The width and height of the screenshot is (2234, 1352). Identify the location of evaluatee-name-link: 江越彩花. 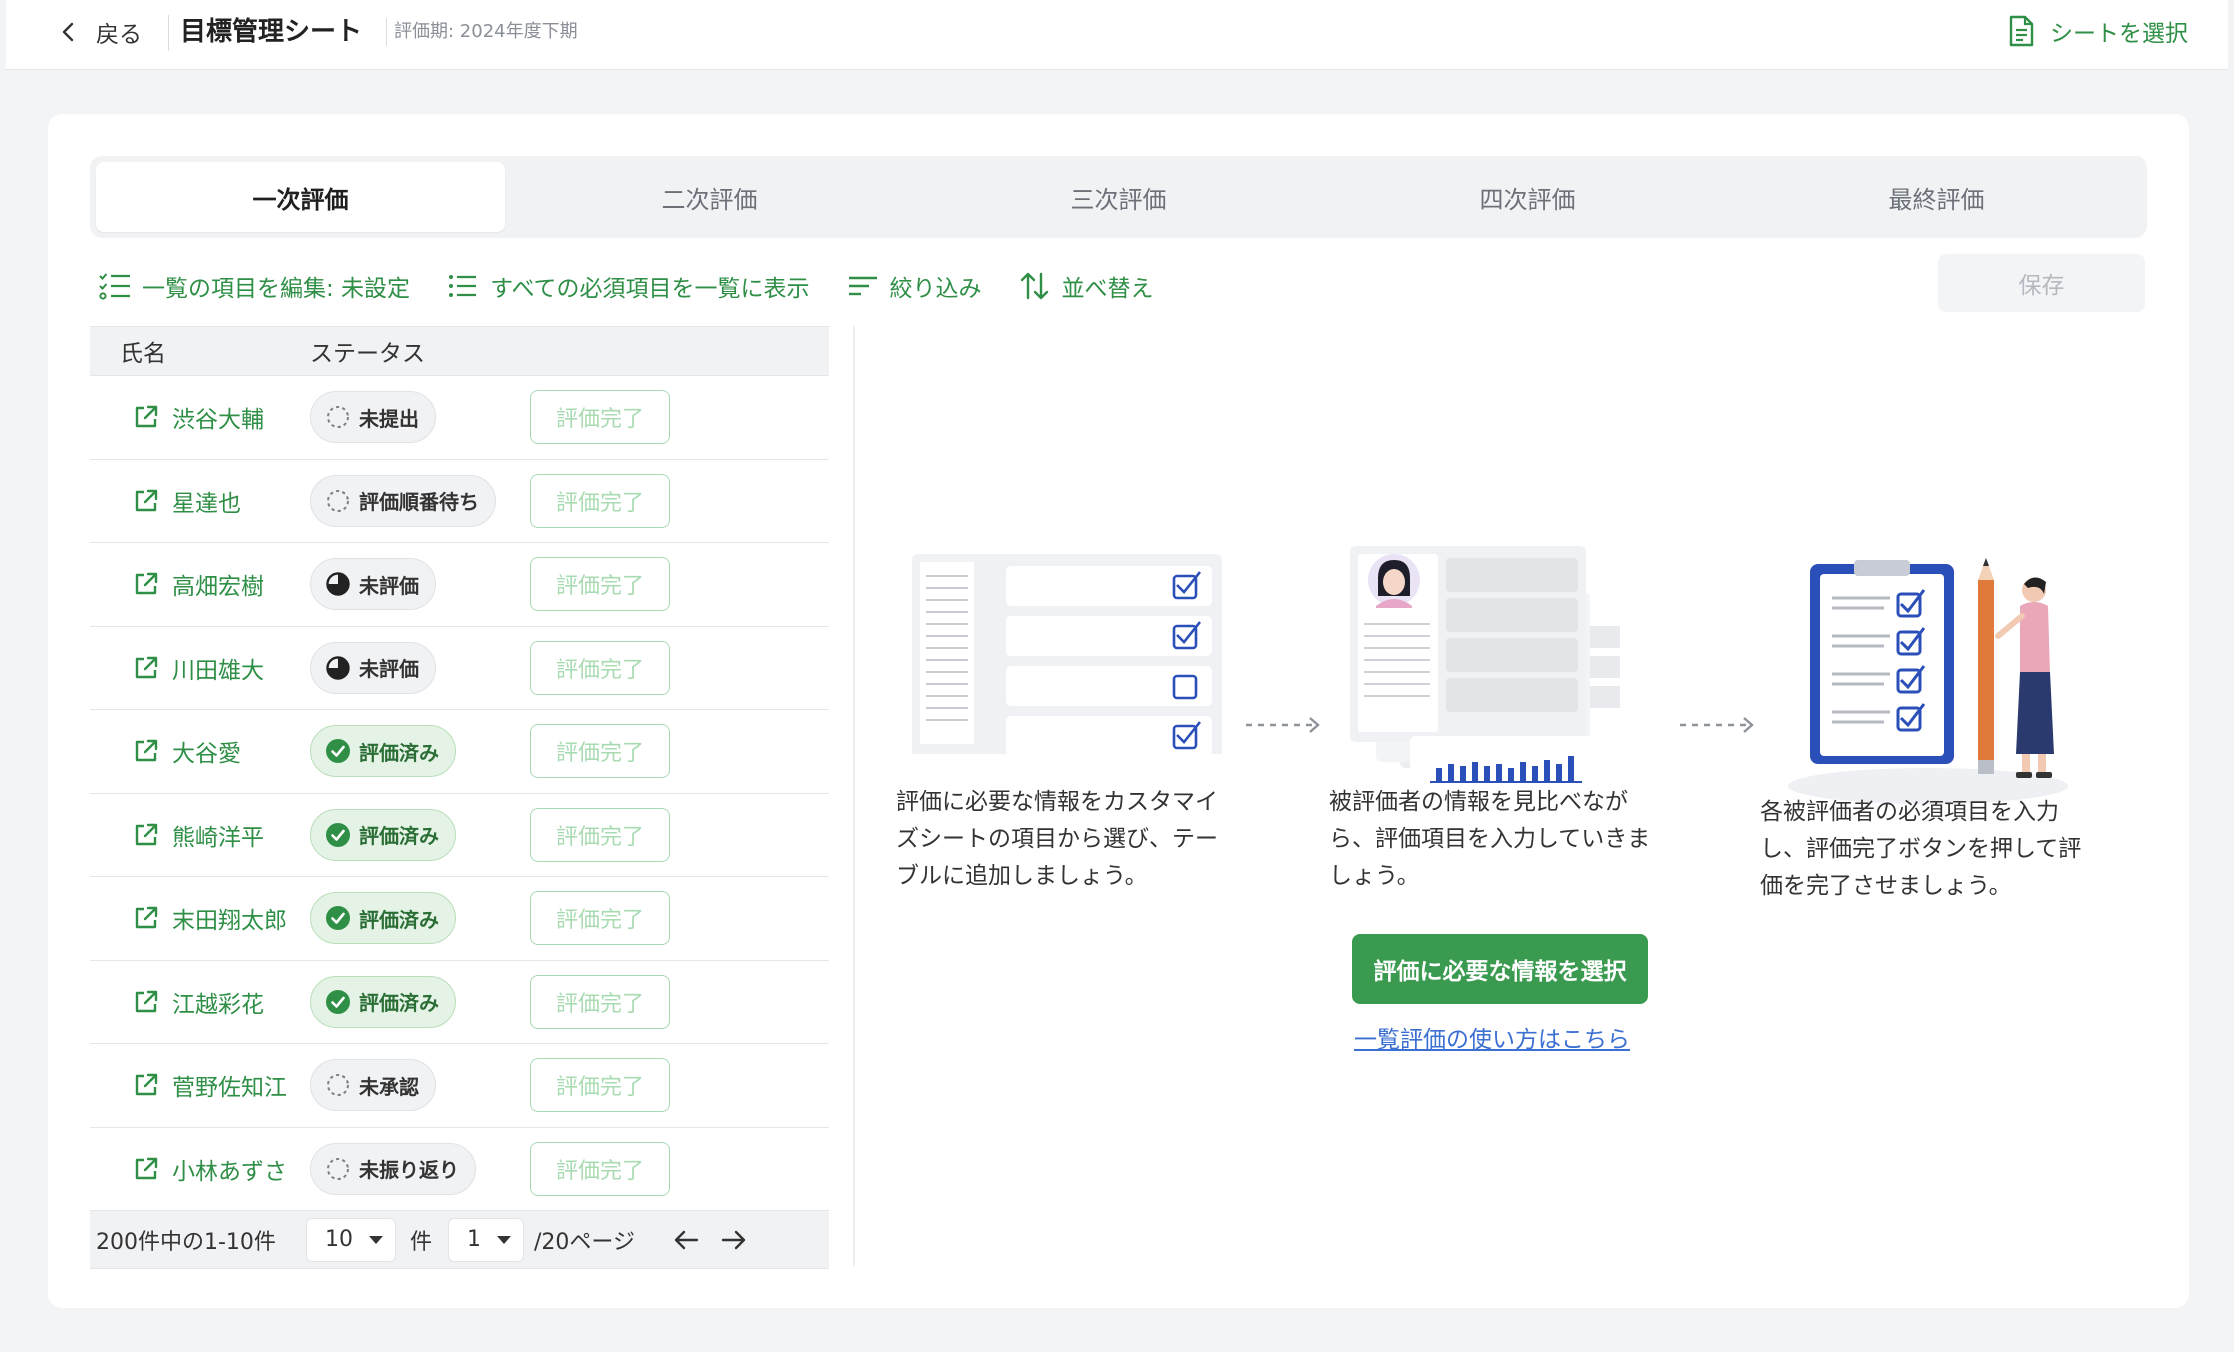
(200, 1002).